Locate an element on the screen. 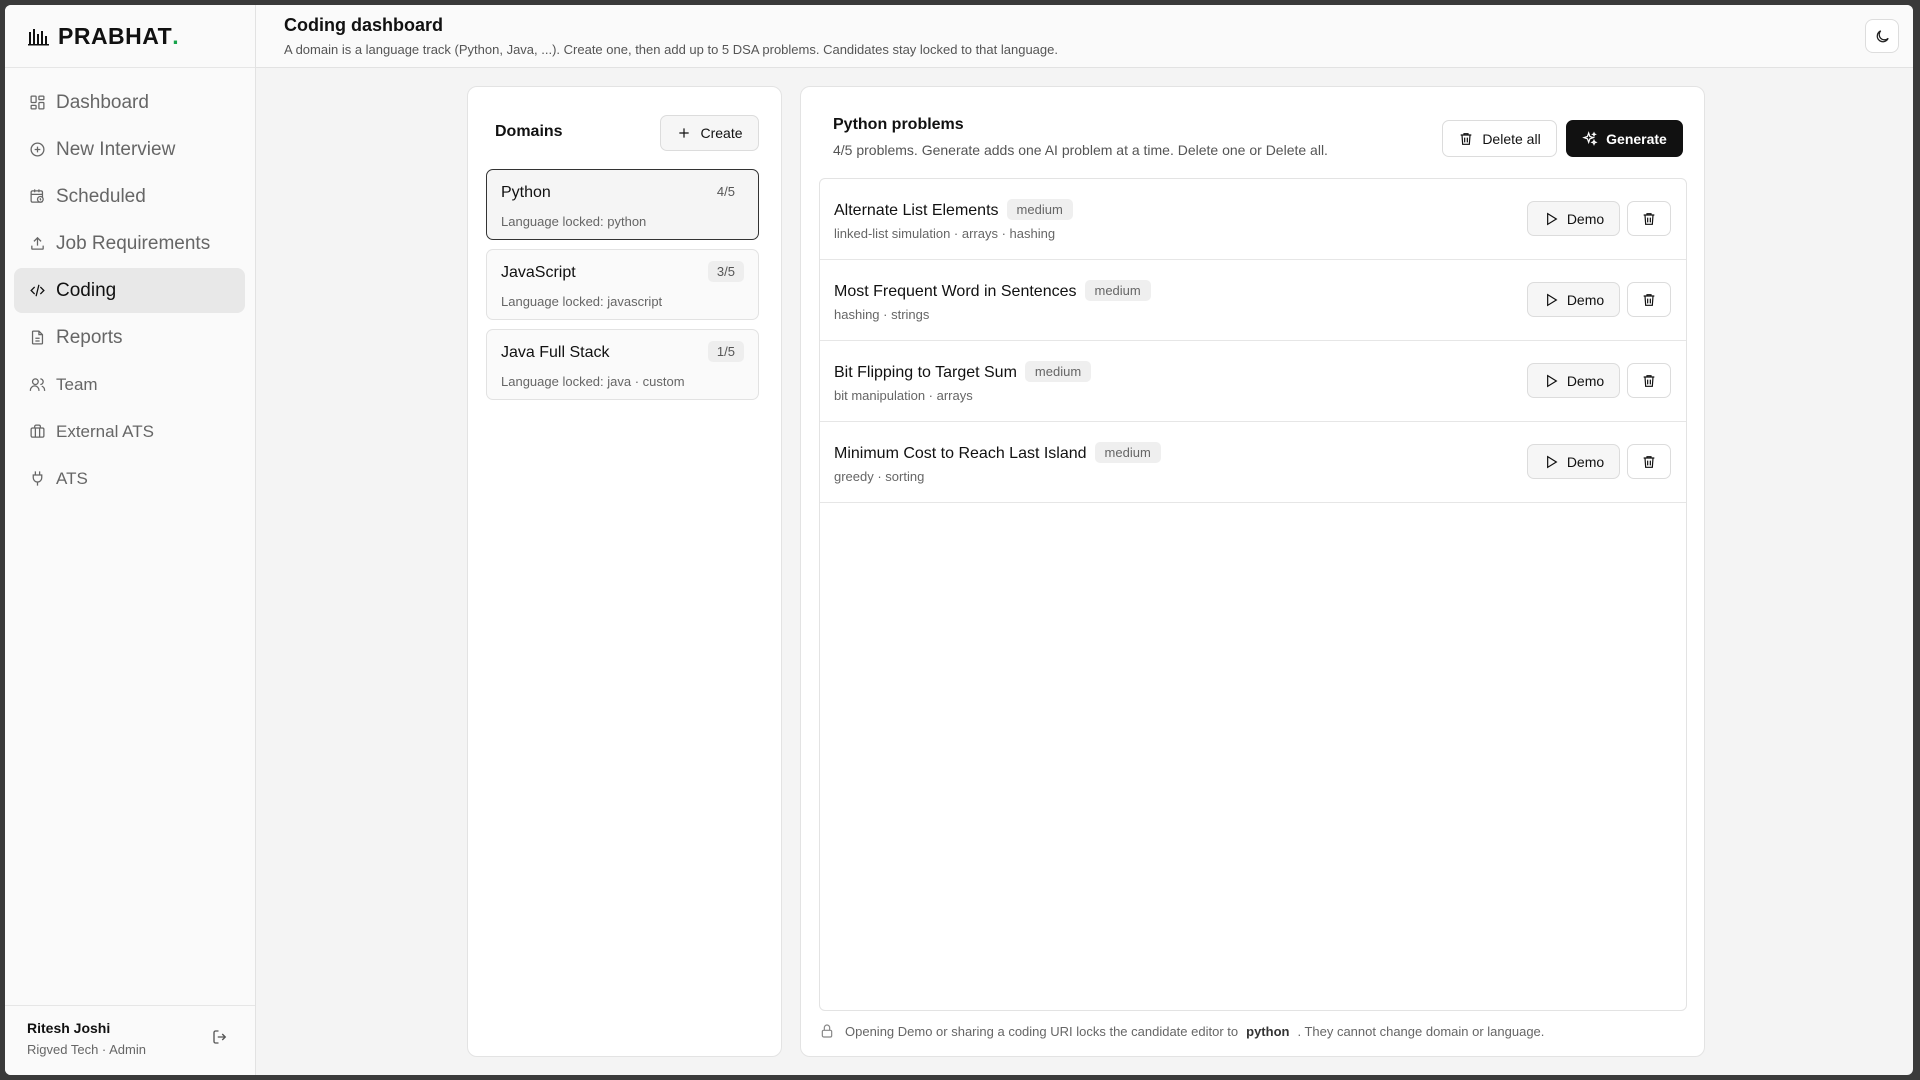 The height and width of the screenshot is (1080, 1920). problem-title-line: Alternate List Elements medium is located at coordinates (953, 209).